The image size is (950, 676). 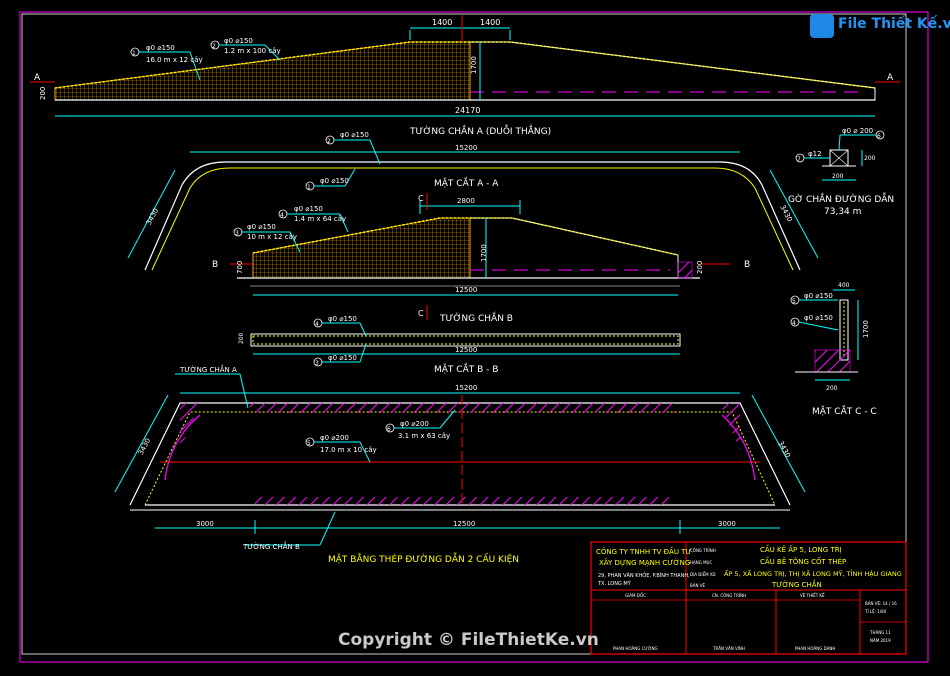 I want to click on tb-item: CẦU BÊ TÔNG CỐT THÉP, so click(x=803, y=561).